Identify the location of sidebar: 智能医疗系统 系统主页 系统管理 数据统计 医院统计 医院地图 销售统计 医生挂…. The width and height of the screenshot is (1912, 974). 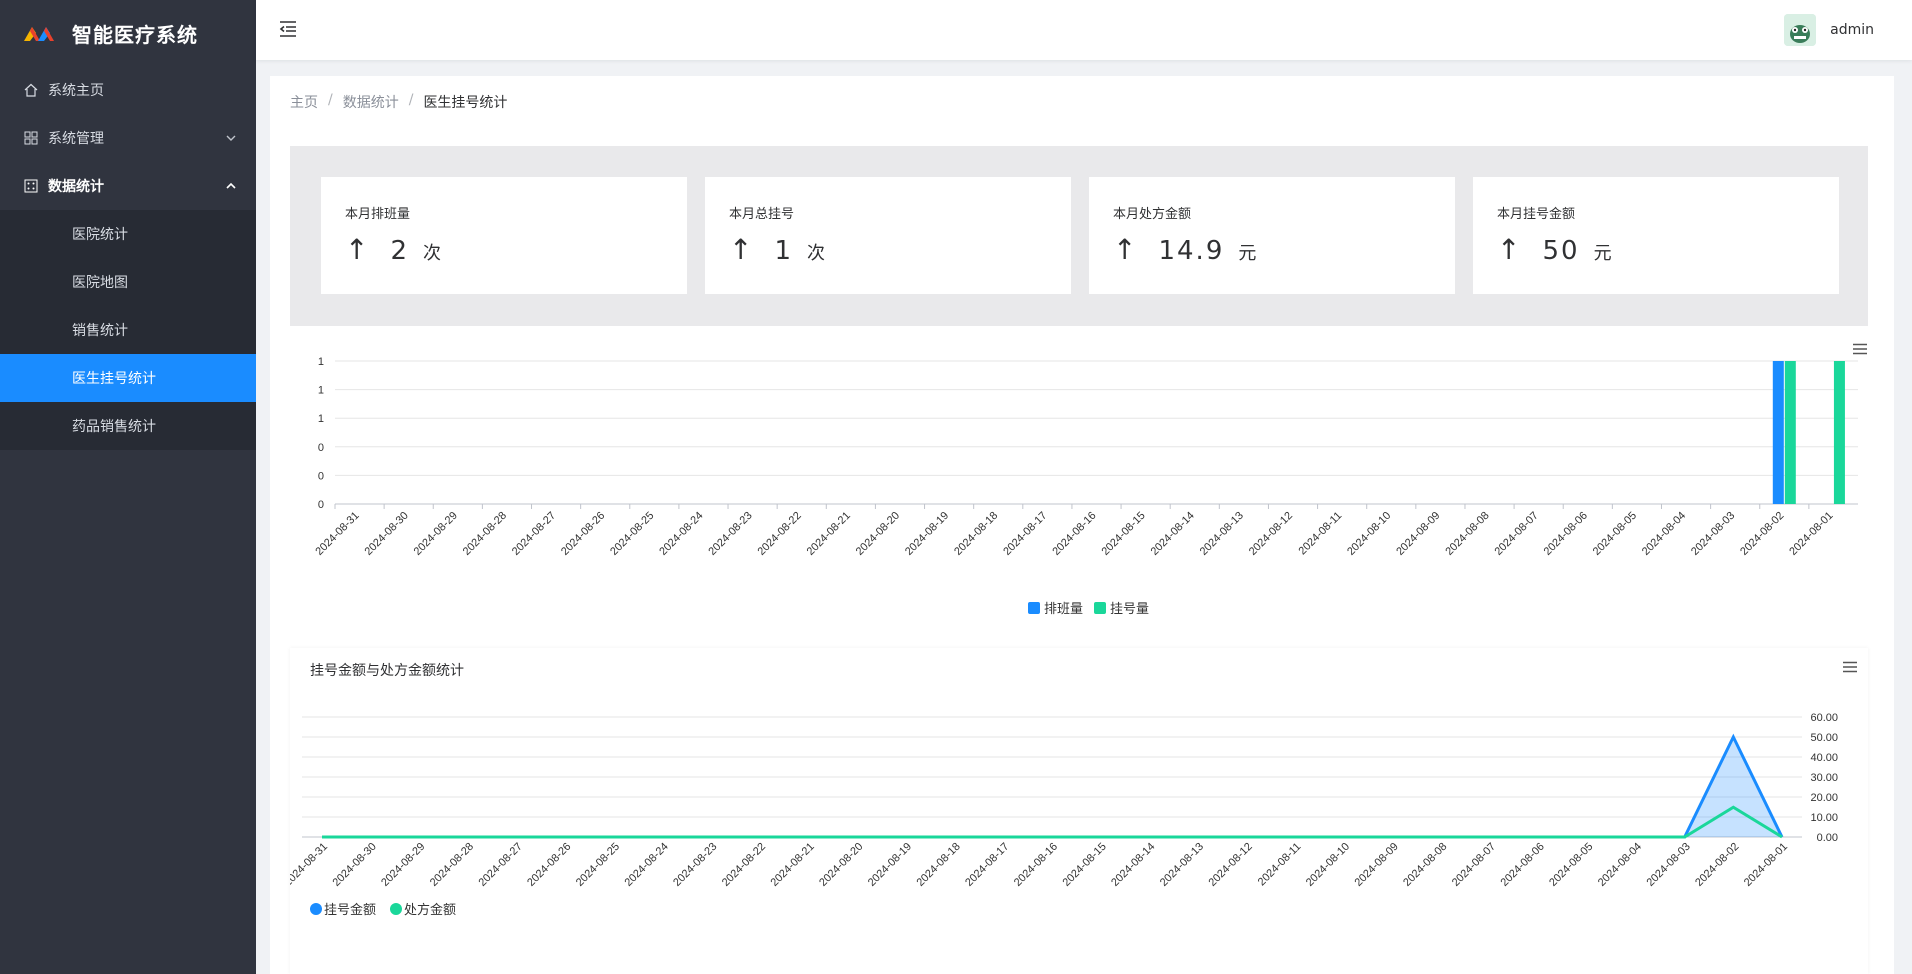
(128, 487).